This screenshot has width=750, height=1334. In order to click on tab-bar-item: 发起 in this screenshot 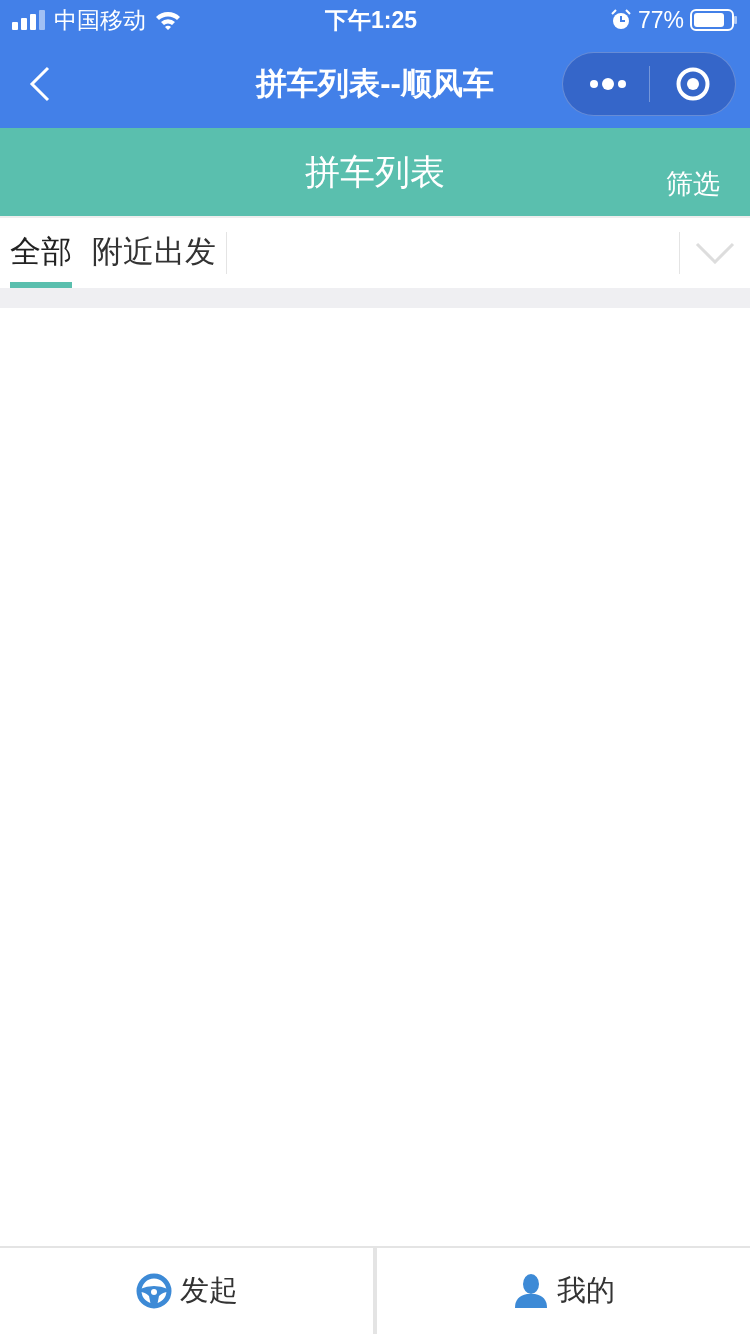, I will do `click(186, 1291)`.